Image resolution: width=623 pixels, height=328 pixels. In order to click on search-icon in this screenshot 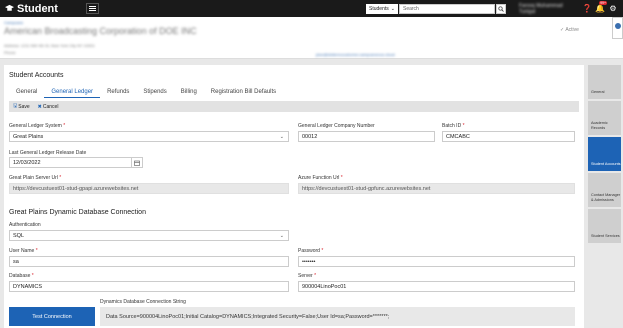, I will do `click(501, 8)`.